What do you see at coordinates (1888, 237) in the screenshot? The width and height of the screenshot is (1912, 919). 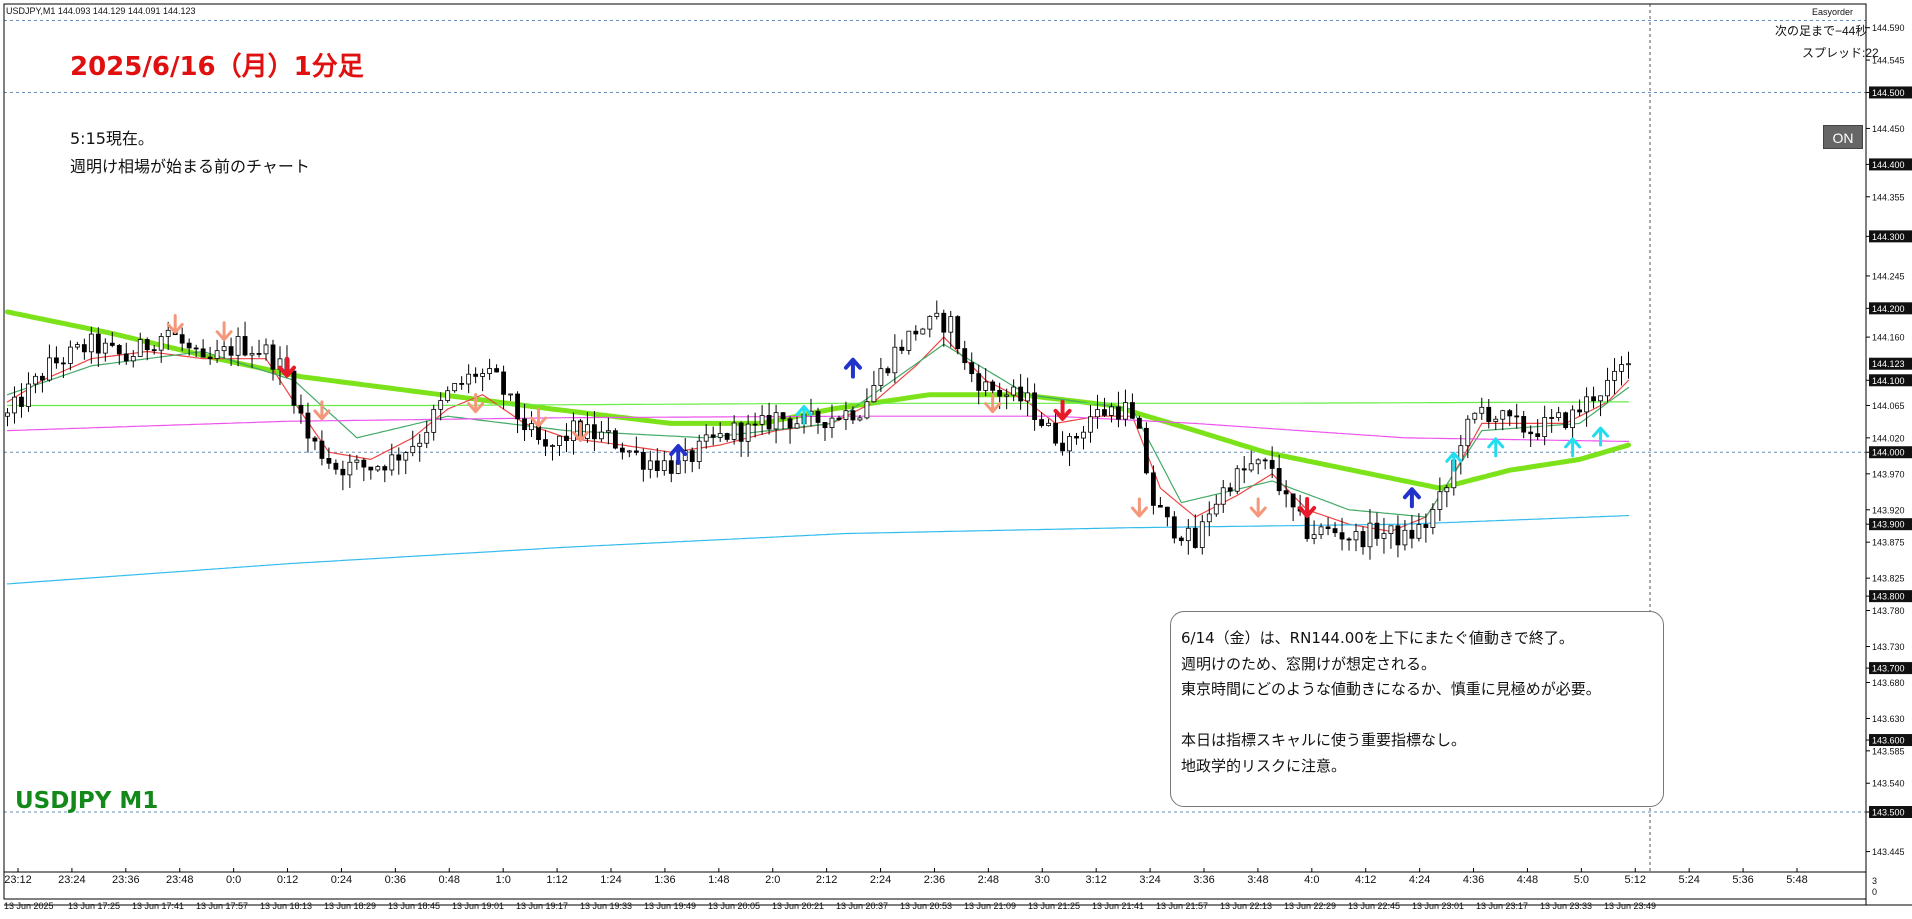 I see `price-tick-label: 144.300` at bounding box center [1888, 237].